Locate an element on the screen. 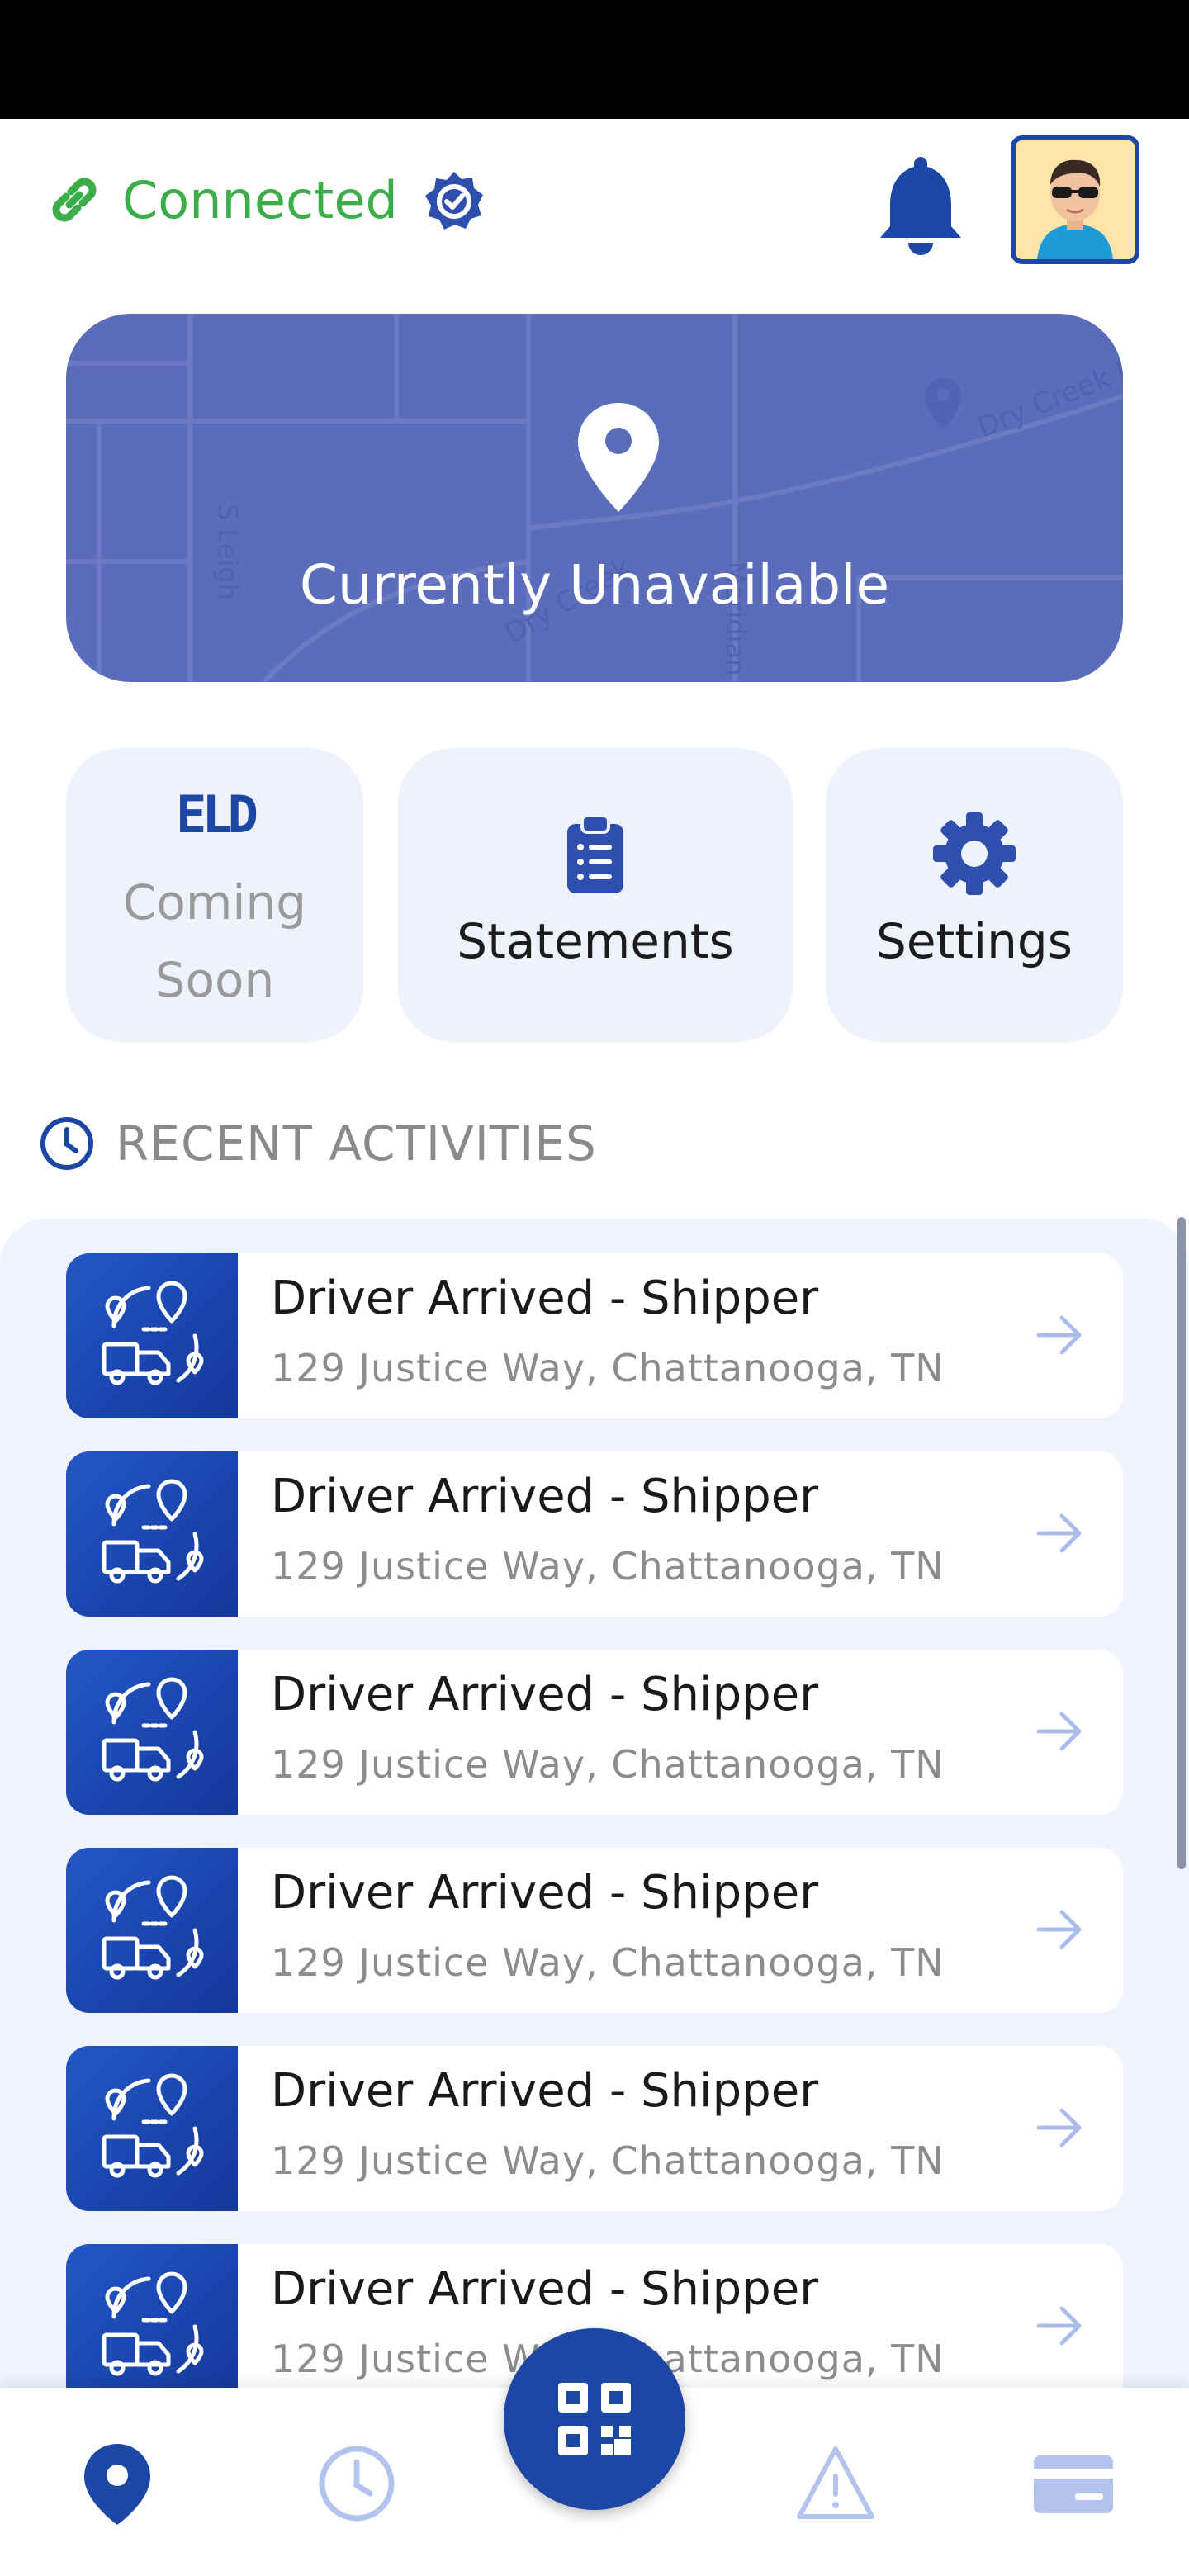  eld-line-1: Coming is located at coordinates (214, 902).